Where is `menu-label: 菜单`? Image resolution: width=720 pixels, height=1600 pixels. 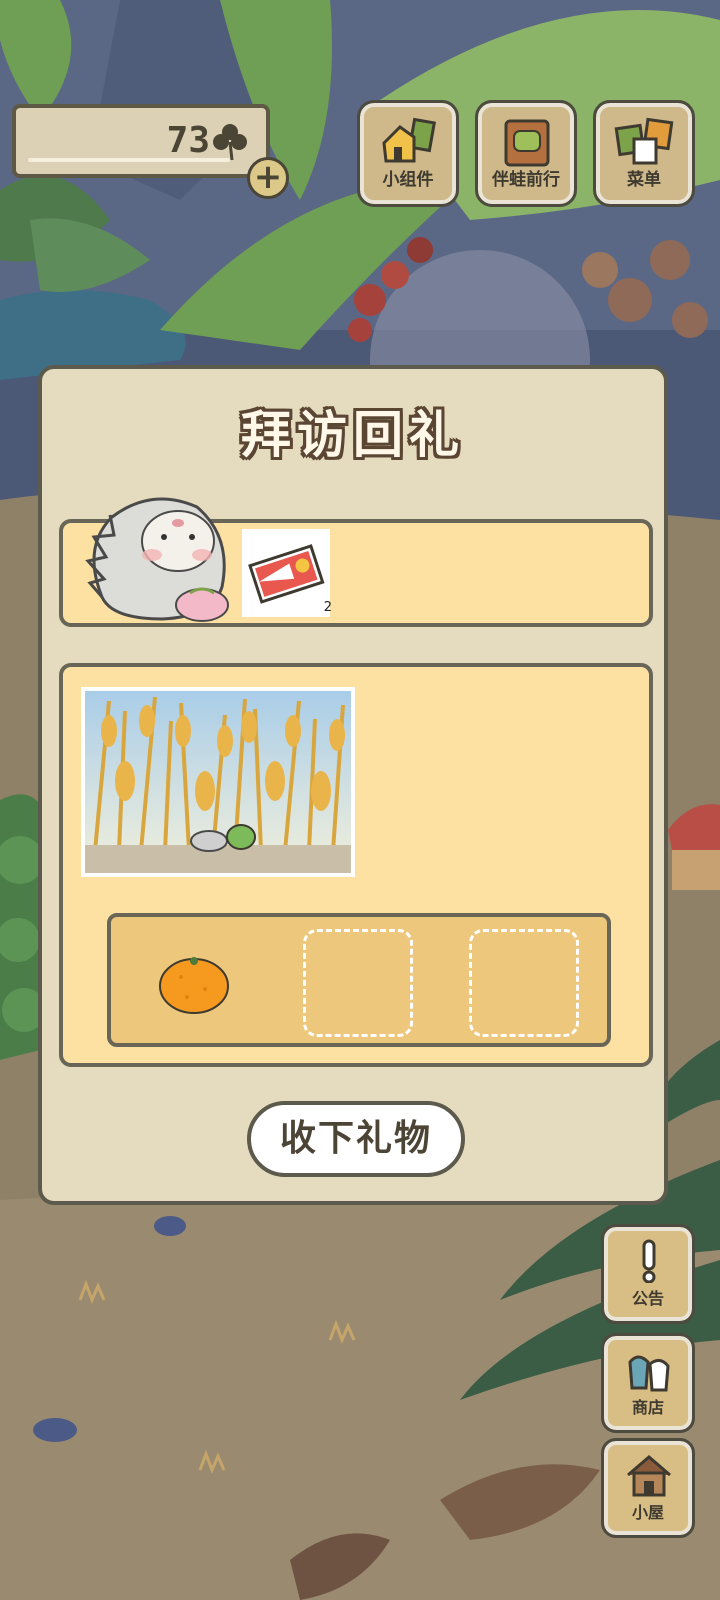
menu-label: 菜单 is located at coordinates (644, 180).